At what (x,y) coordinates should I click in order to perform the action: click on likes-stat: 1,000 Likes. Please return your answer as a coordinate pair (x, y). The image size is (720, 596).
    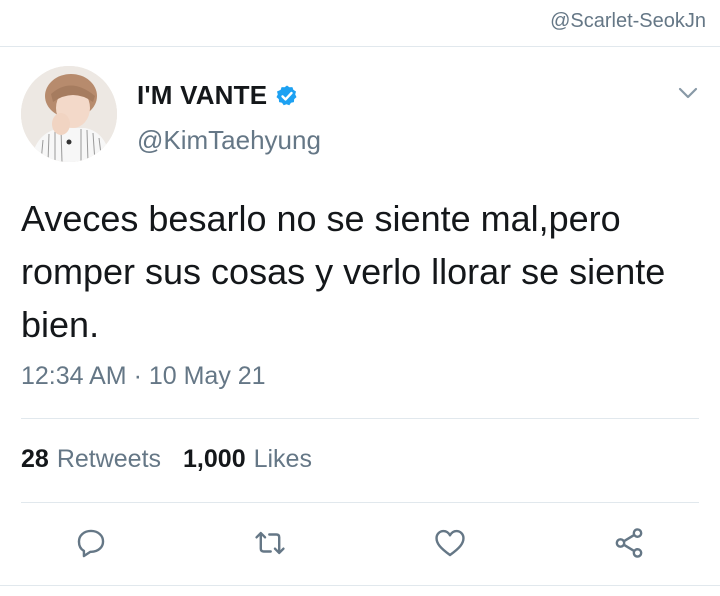
    Looking at the image, I should click on (247, 459).